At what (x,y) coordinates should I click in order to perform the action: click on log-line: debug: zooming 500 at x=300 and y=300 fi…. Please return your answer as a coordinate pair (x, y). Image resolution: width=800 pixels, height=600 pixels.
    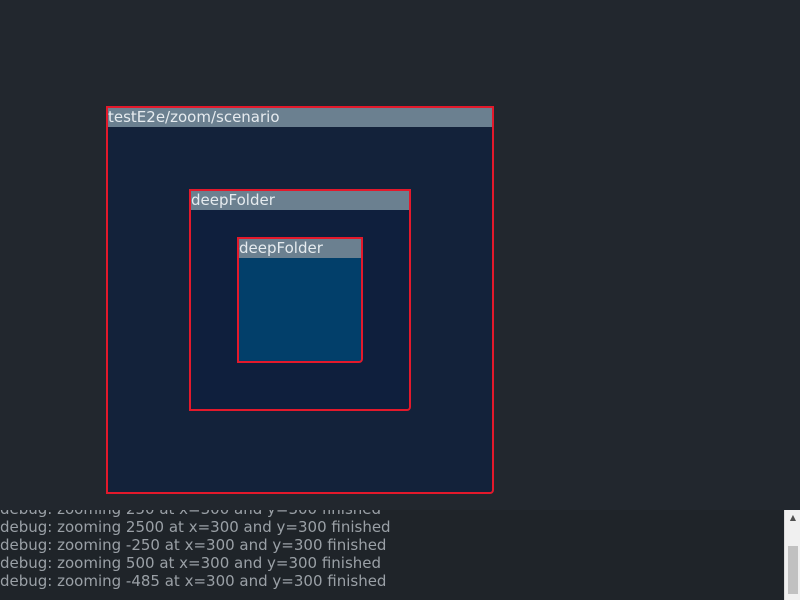
    Looking at the image, I should click on (191, 563).